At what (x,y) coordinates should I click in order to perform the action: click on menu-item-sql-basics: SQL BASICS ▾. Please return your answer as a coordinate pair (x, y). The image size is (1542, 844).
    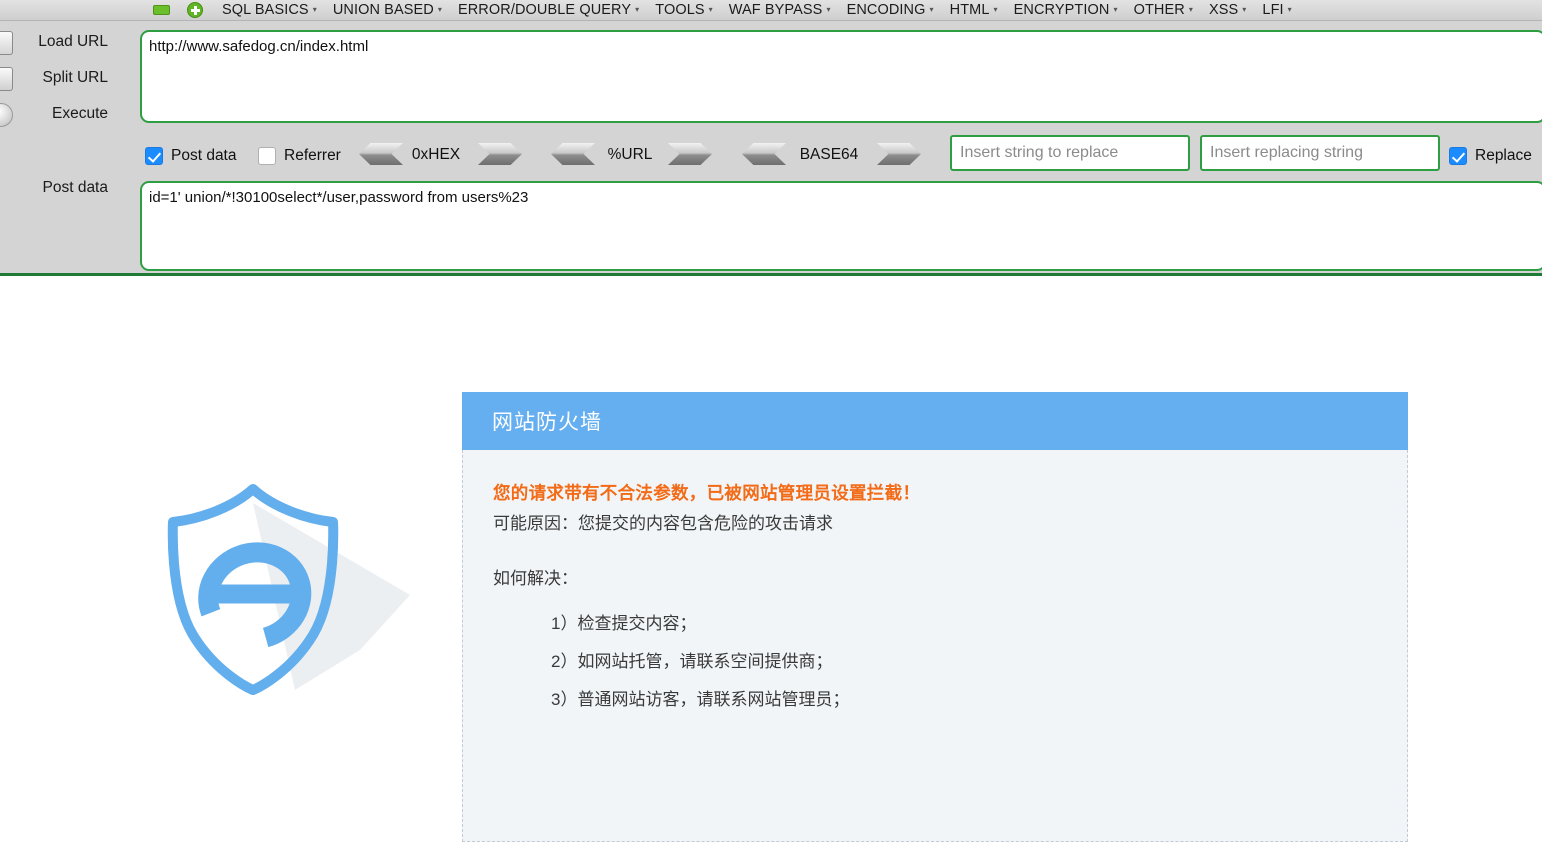
    Looking at the image, I should click on (269, 10).